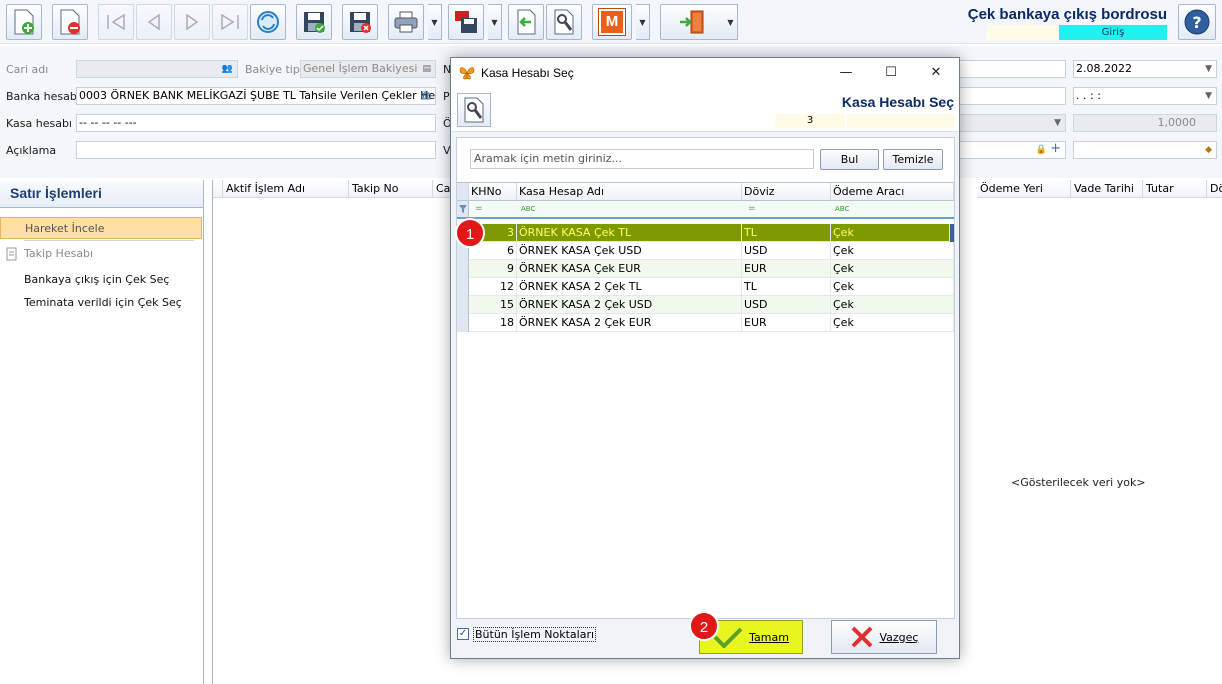 This screenshot has height=684, width=1222. What do you see at coordinates (493, 287) in the screenshot?
I see `cell-khno: 12` at bounding box center [493, 287].